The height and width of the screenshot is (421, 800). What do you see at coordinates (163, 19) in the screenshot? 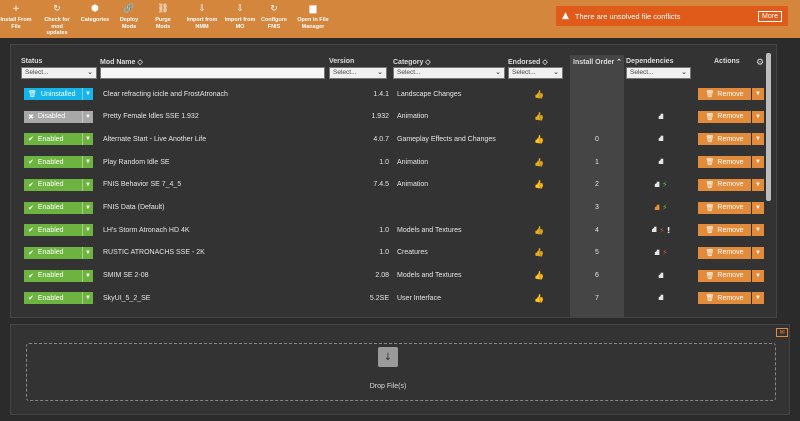
I see `toolbar-button-4: ⛓ Purge Mods` at bounding box center [163, 19].